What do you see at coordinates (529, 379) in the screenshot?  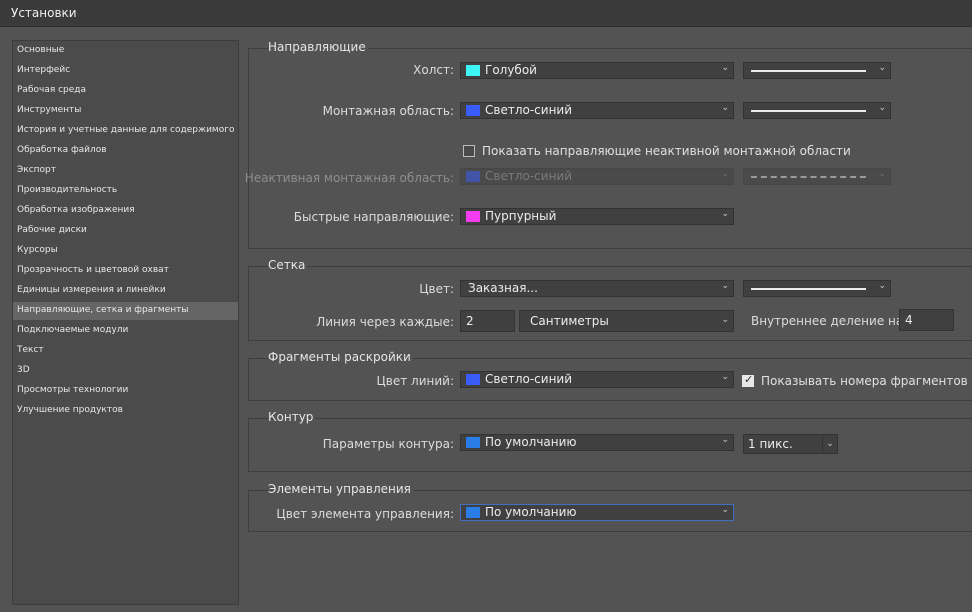 I see `slice-line-color-value: Светло-синий` at bounding box center [529, 379].